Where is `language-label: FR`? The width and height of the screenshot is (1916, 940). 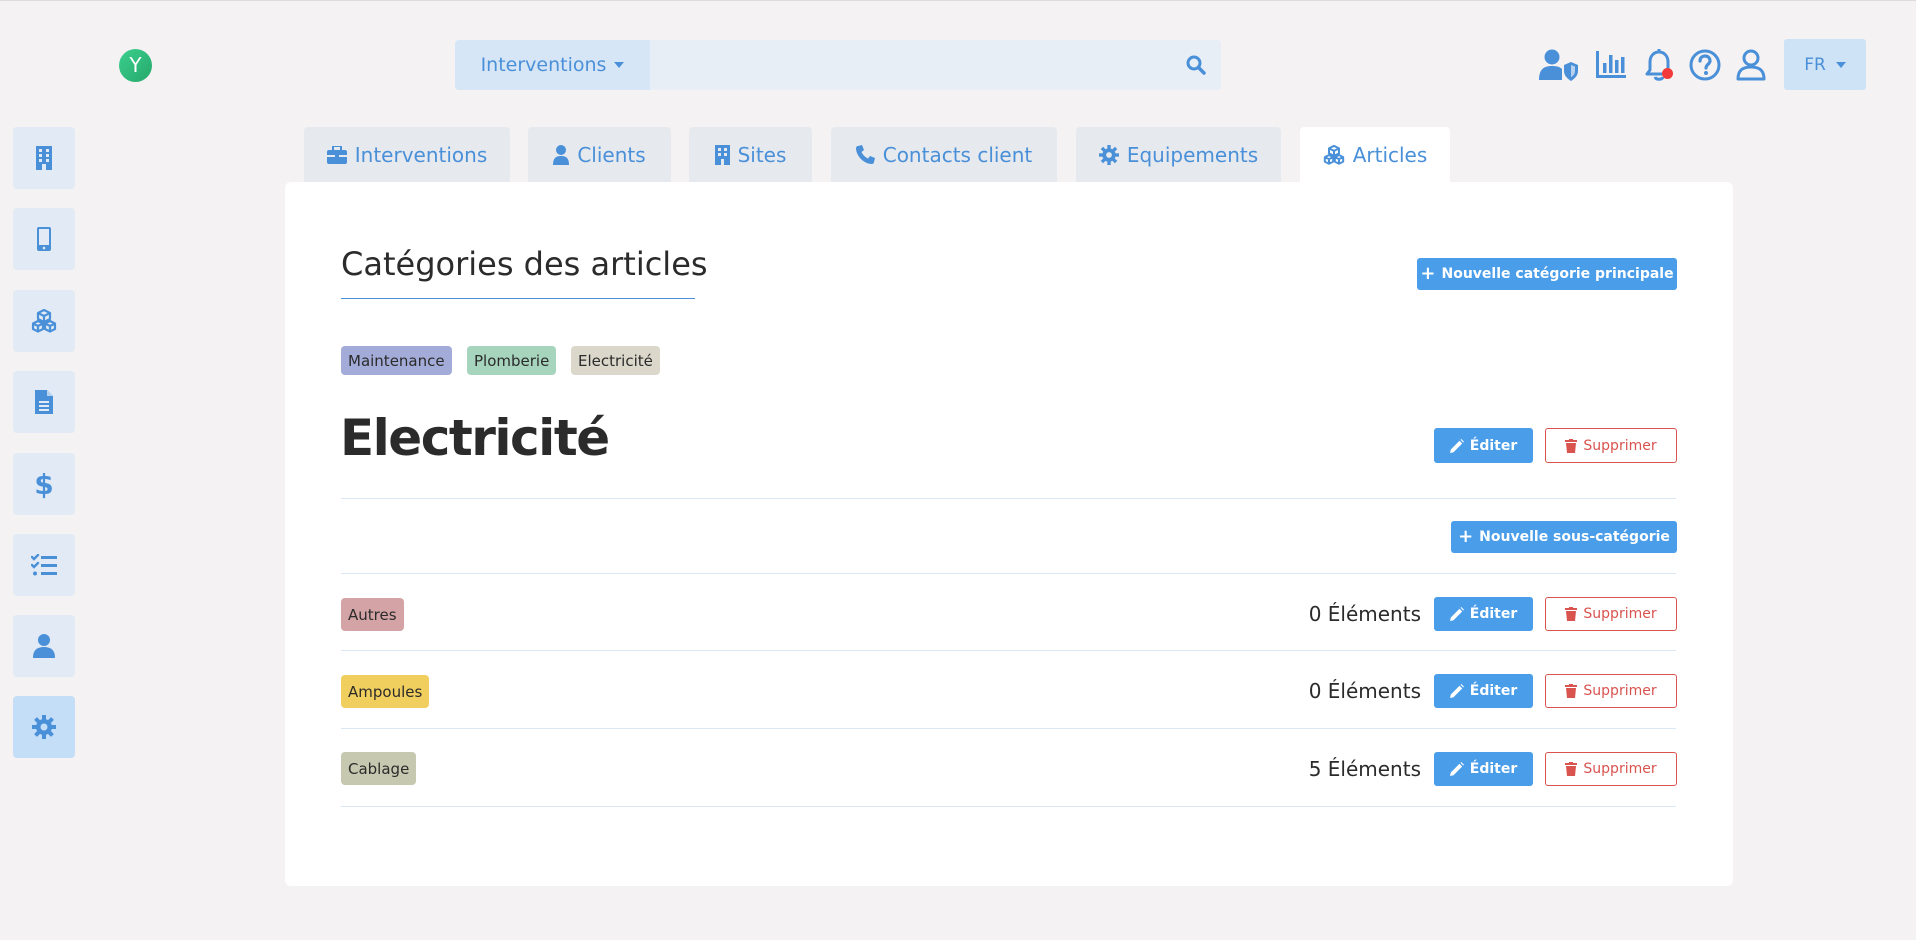
language-label: FR is located at coordinates (1815, 64).